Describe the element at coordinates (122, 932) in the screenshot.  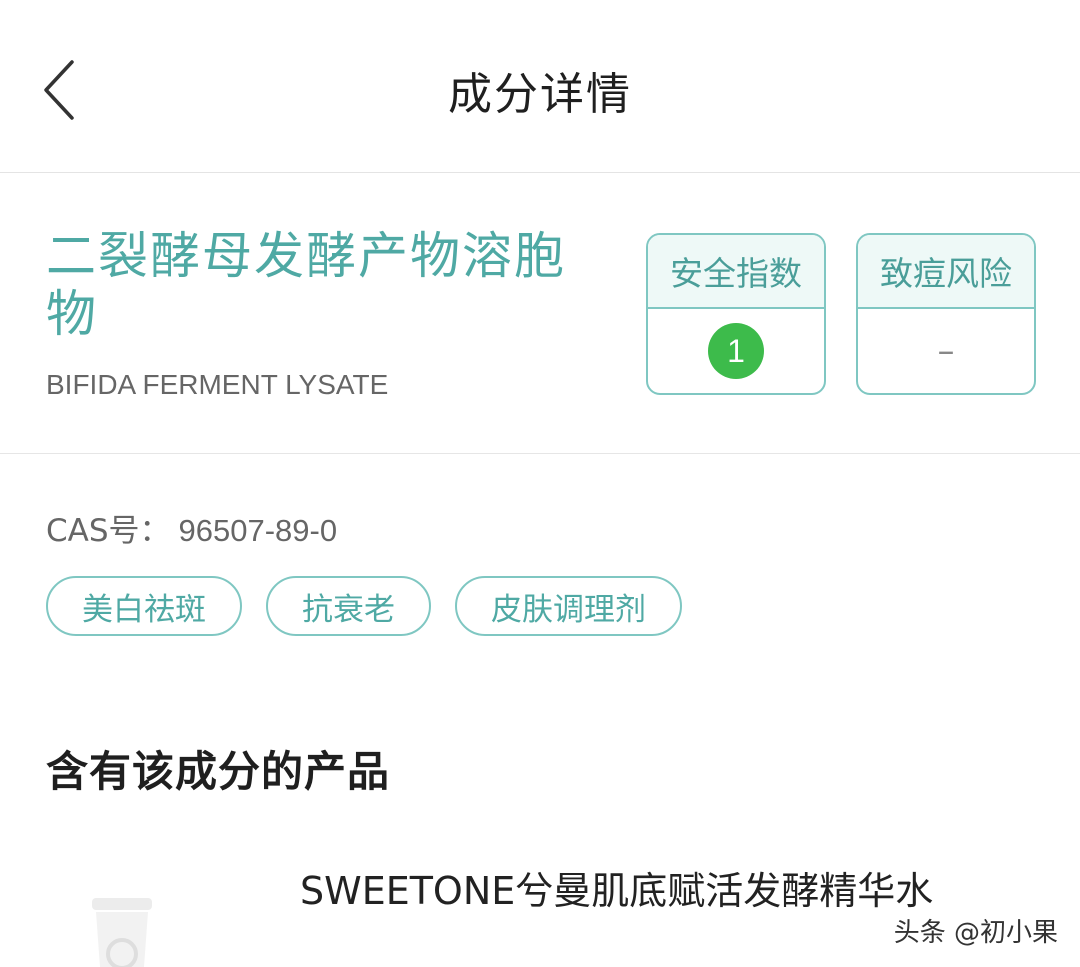
I see `product-bottle-icon` at that location.